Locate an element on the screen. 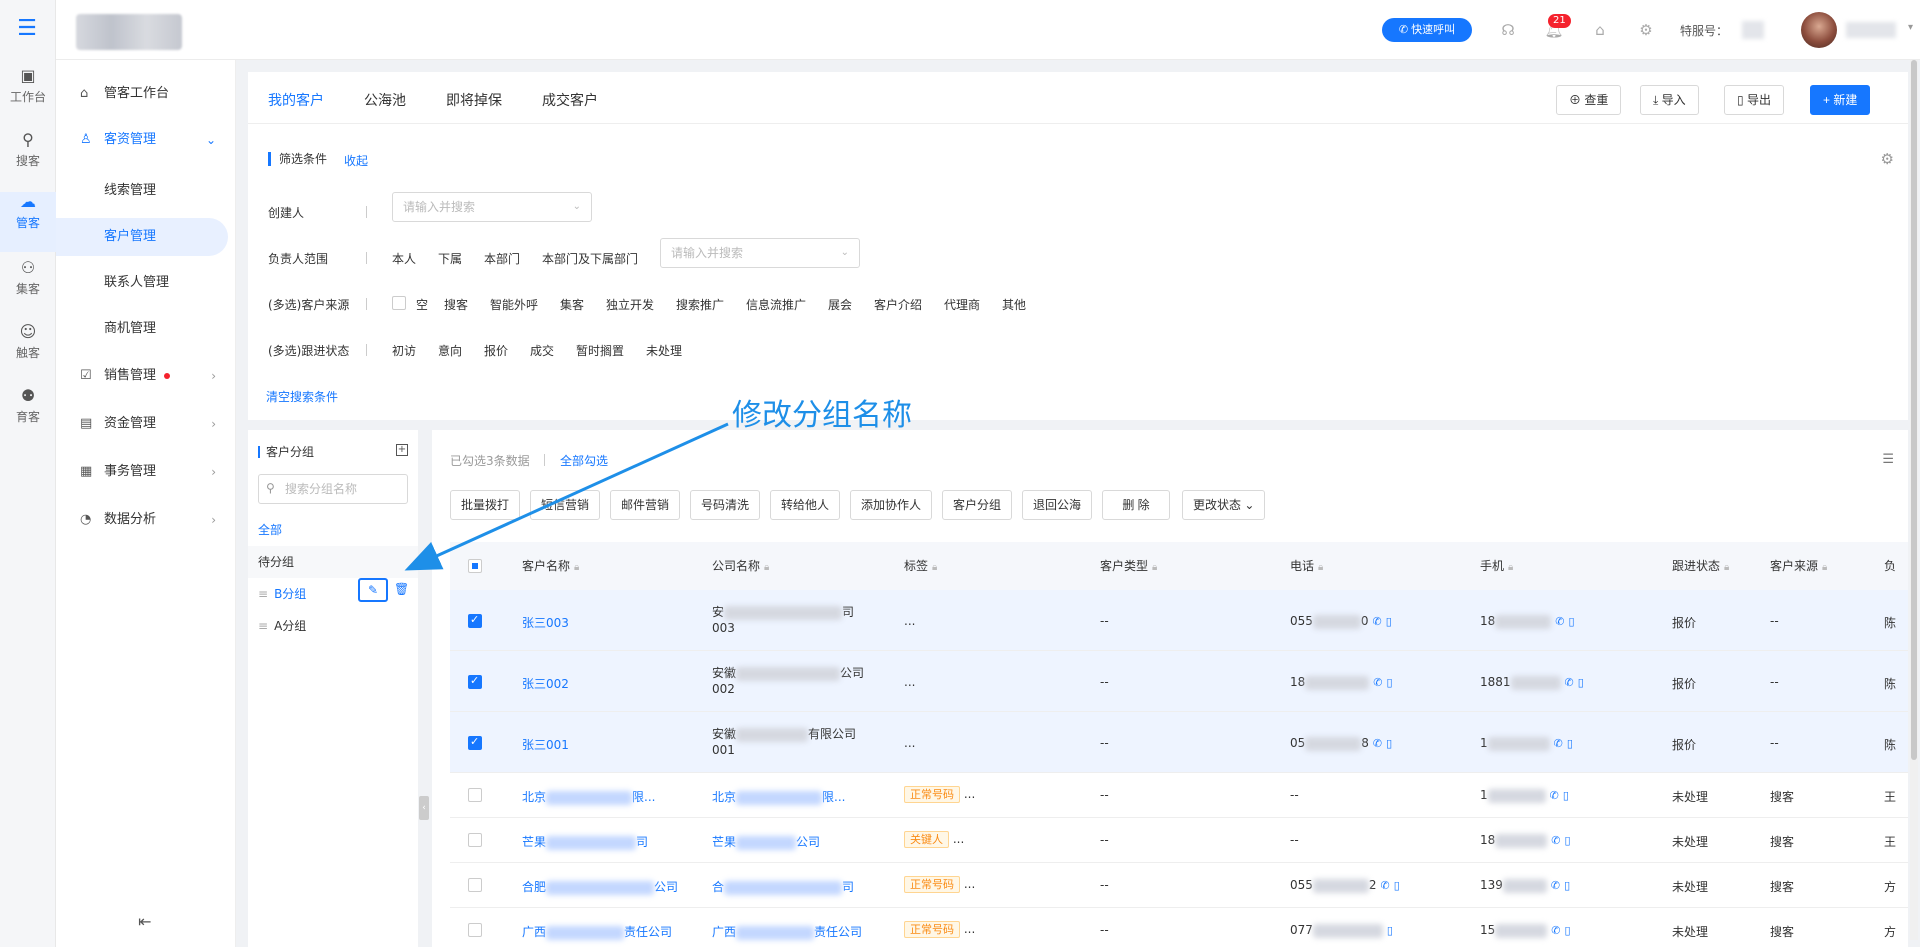 Image resolution: width=1920 pixels, height=947 pixels. drag-handle-icon: ≡ is located at coordinates (263, 594).